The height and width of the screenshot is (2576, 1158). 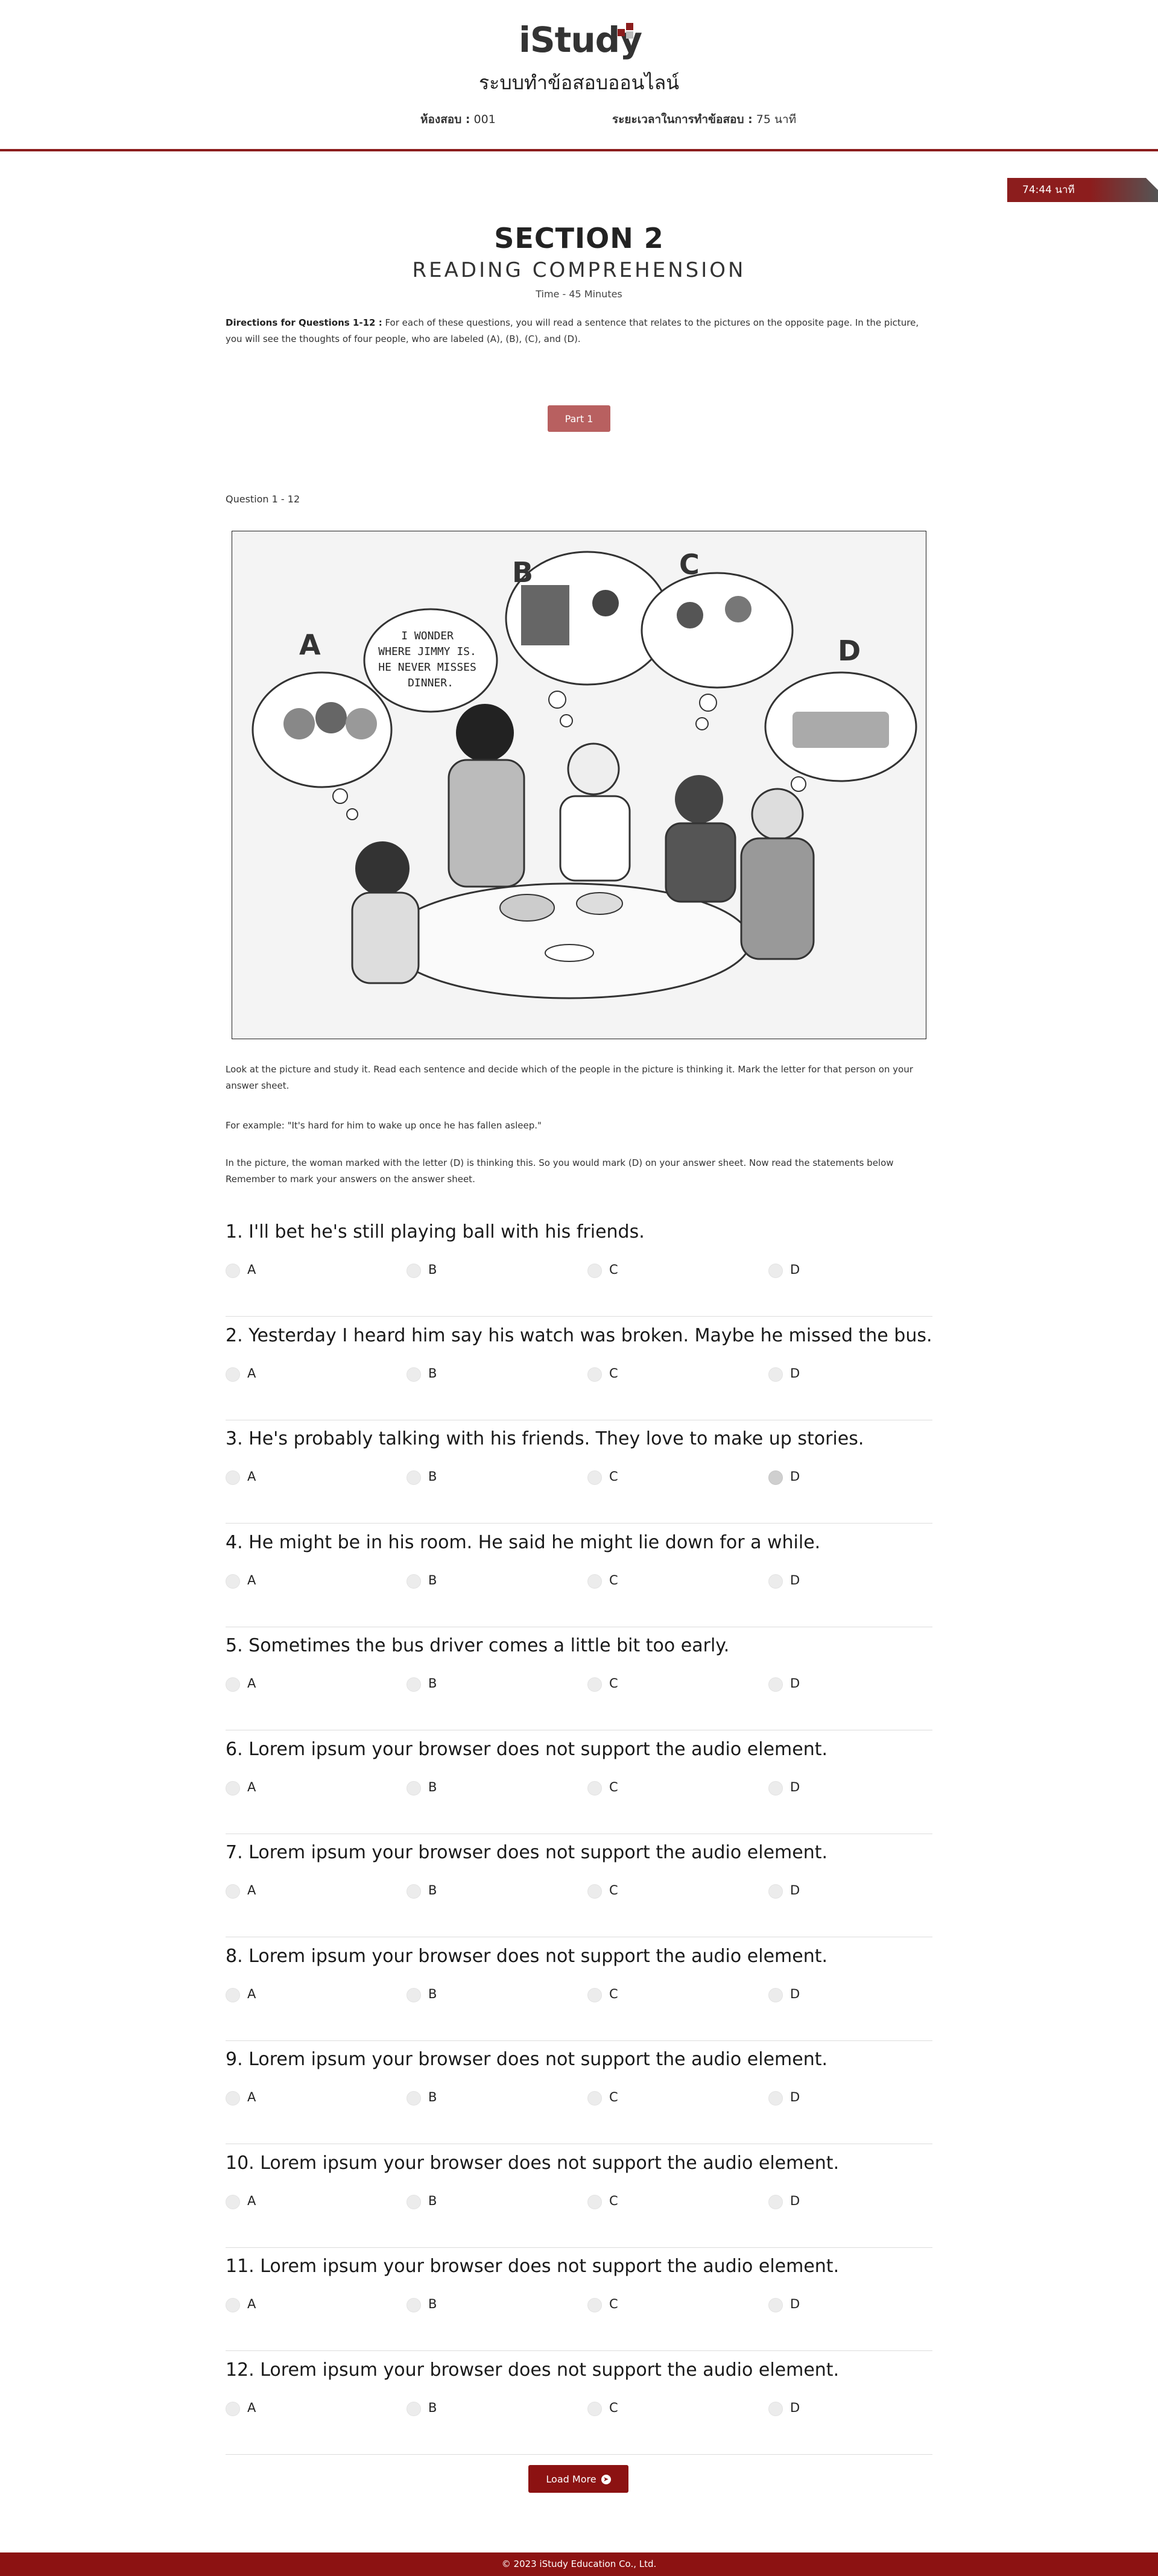 What do you see at coordinates (579, 2564) in the screenshot?
I see `page-footer: © 2023 iStudy Education Co., Ltd.` at bounding box center [579, 2564].